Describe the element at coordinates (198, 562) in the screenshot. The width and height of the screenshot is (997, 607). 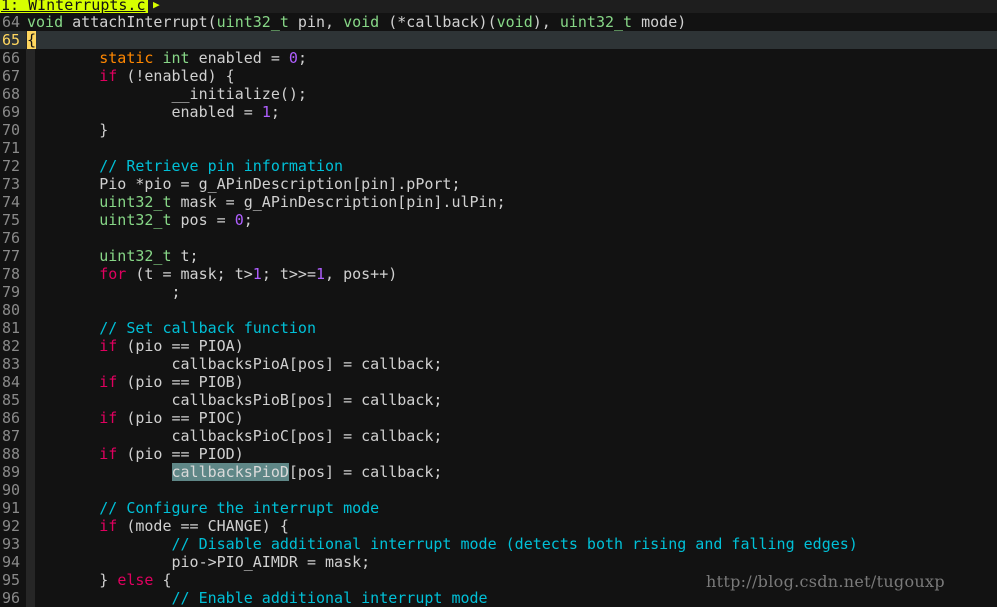
I see `code-text: pio->PIO_AIMDR = mask;` at that location.